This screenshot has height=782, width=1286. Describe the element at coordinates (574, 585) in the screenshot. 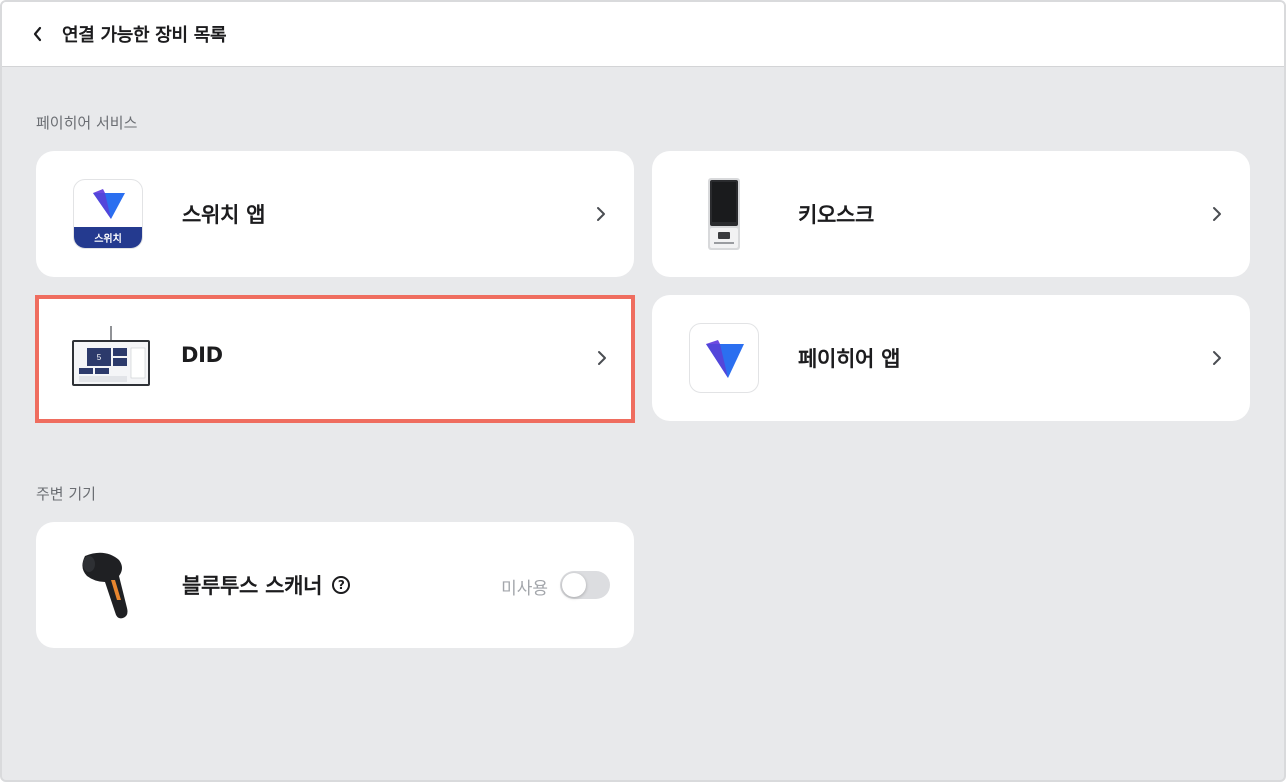

I see `toggle-knob` at that location.